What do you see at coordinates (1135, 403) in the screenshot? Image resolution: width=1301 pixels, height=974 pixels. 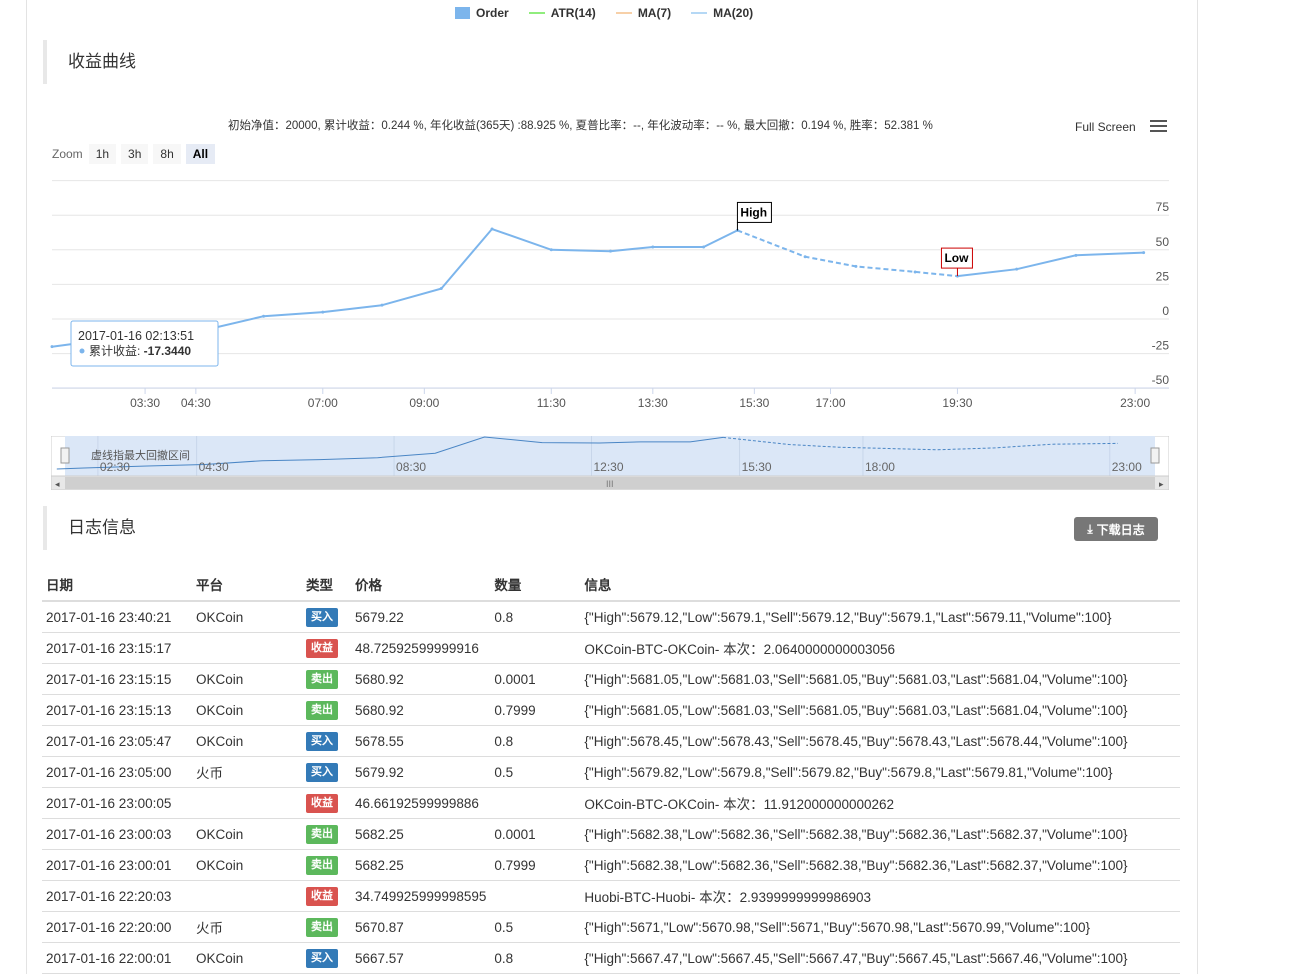 I see `x-tick-label: 23:00` at bounding box center [1135, 403].